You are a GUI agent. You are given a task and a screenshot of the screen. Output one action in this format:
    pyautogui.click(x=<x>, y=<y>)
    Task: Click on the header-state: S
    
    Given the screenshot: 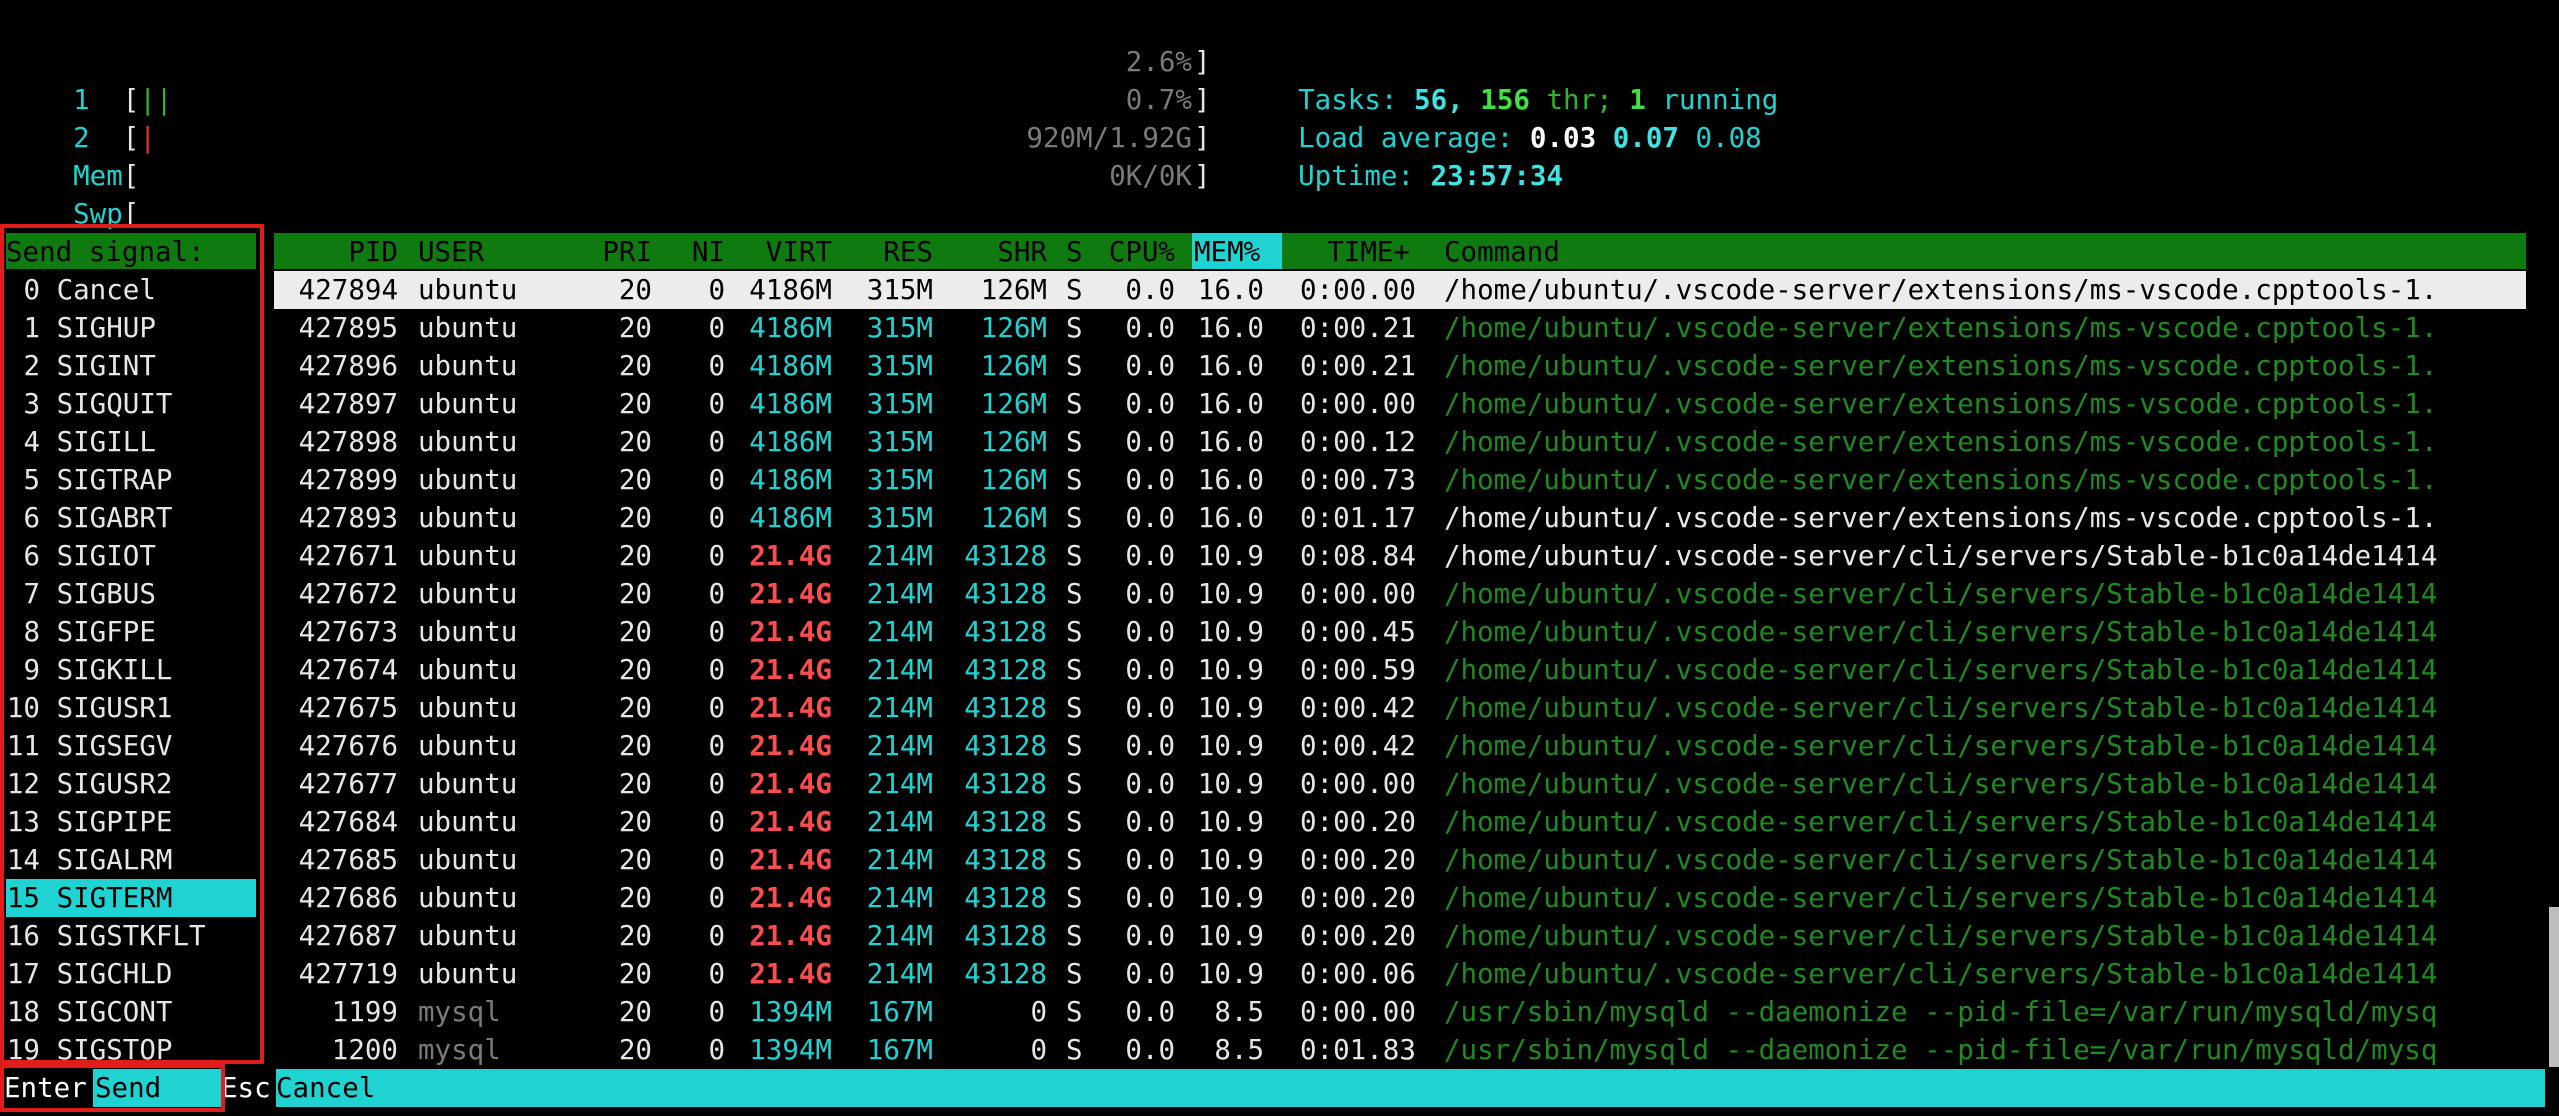 What is the action you would take?
    pyautogui.click(x=1074, y=252)
    